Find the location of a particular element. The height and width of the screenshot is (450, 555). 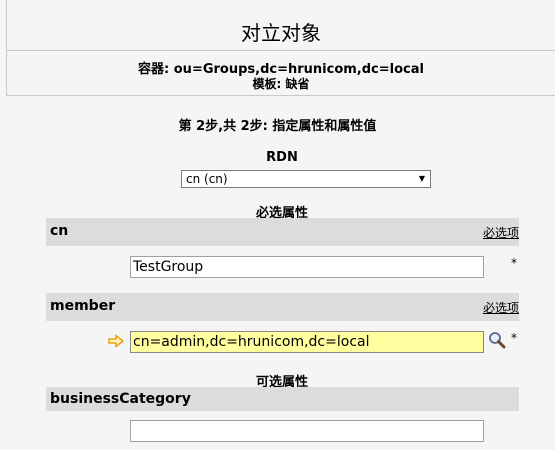

step-indicator: 第 2步,共 2步: 指定属性和属性值 is located at coordinates (277, 126).